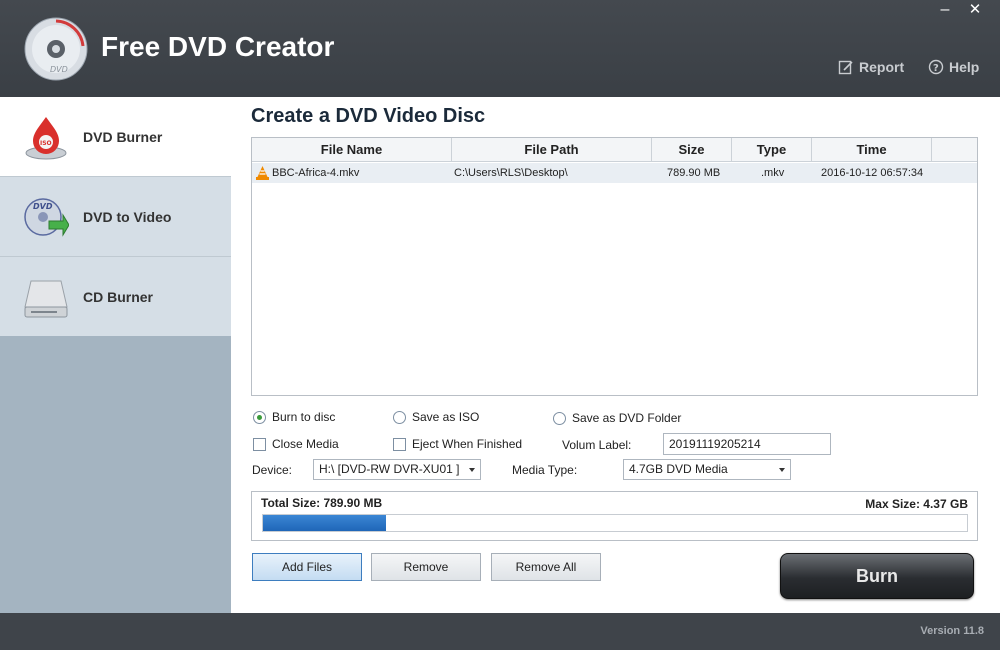  I want to click on save-as-dvd-folder-radio: Save as DVD Folder, so click(617, 418).